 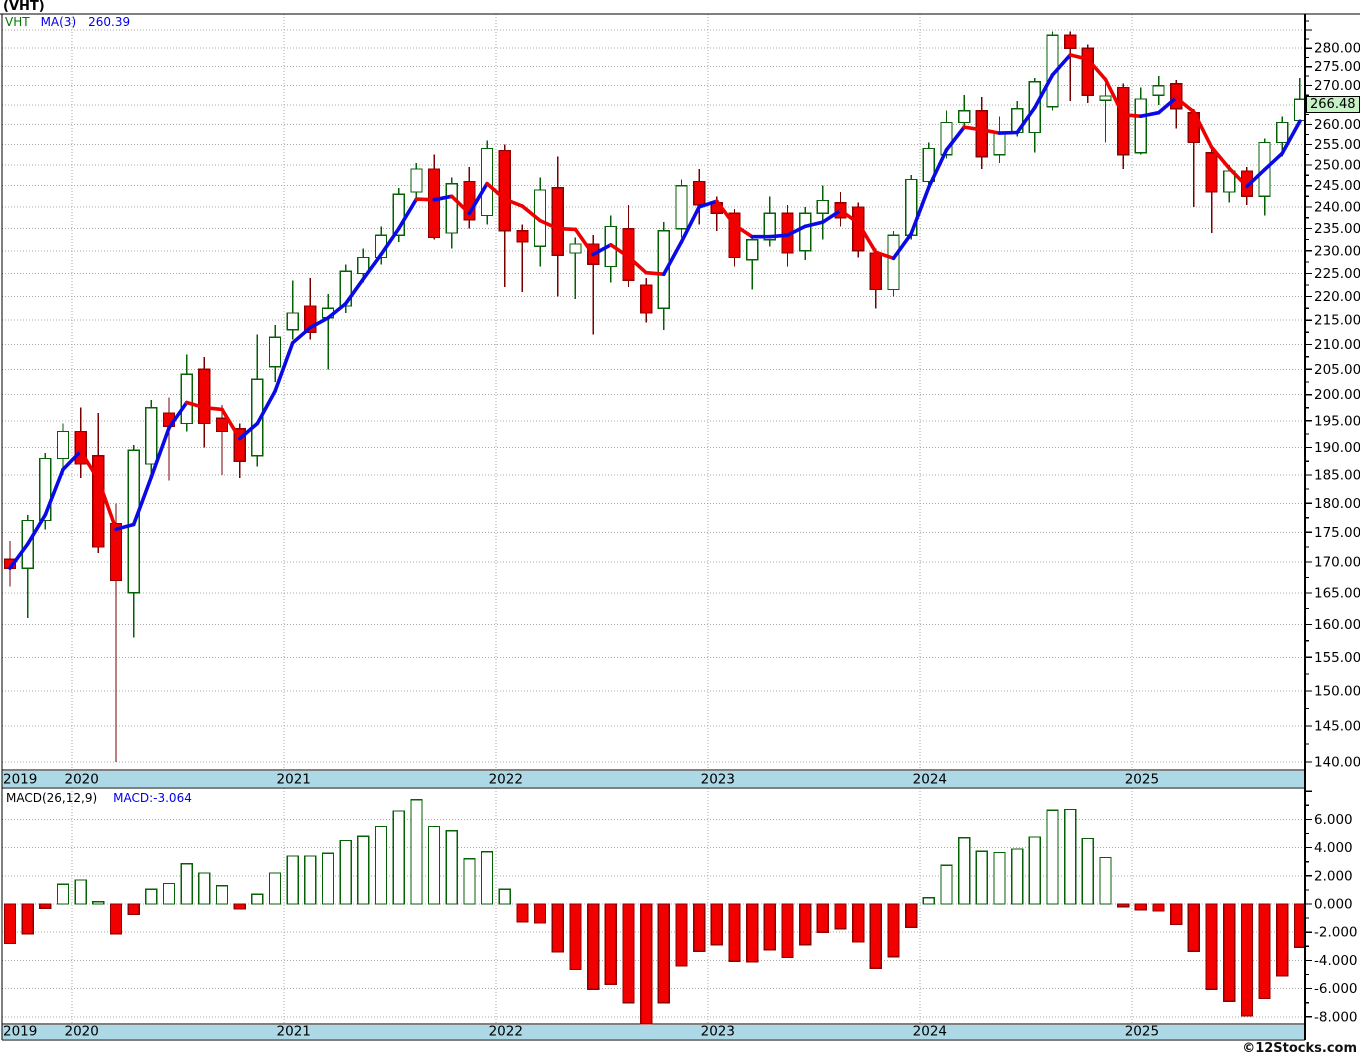 What do you see at coordinates (1337, 321) in the screenshot?
I see `svg-text: 215.00` at bounding box center [1337, 321].